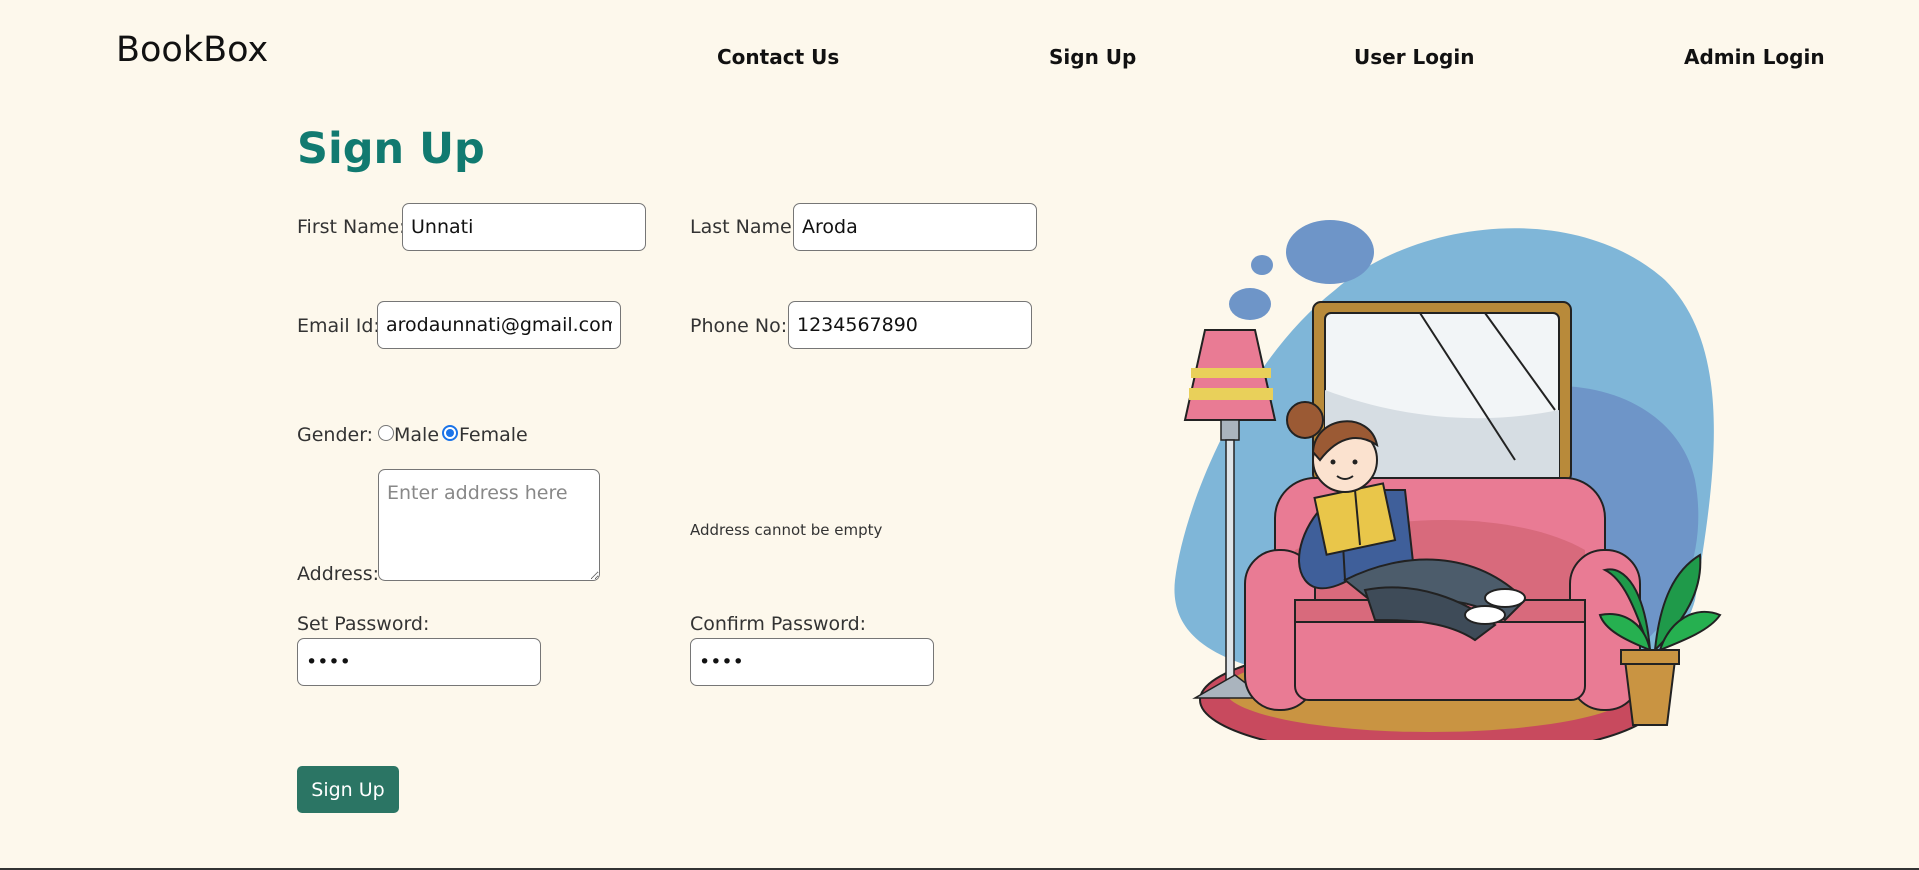 Image resolution: width=1919 pixels, height=870 pixels. What do you see at coordinates (915, 227) in the screenshot?
I see `last-name-field` at bounding box center [915, 227].